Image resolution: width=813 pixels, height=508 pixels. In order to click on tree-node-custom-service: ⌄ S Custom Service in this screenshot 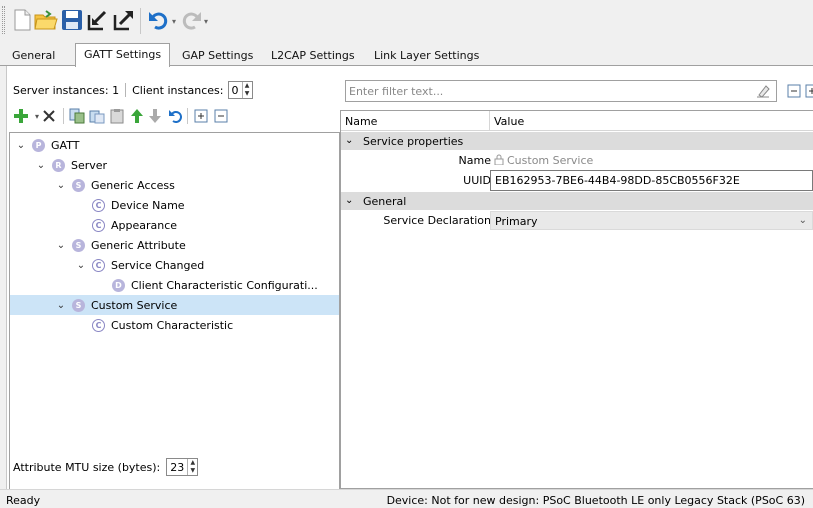, I will do `click(174, 305)`.